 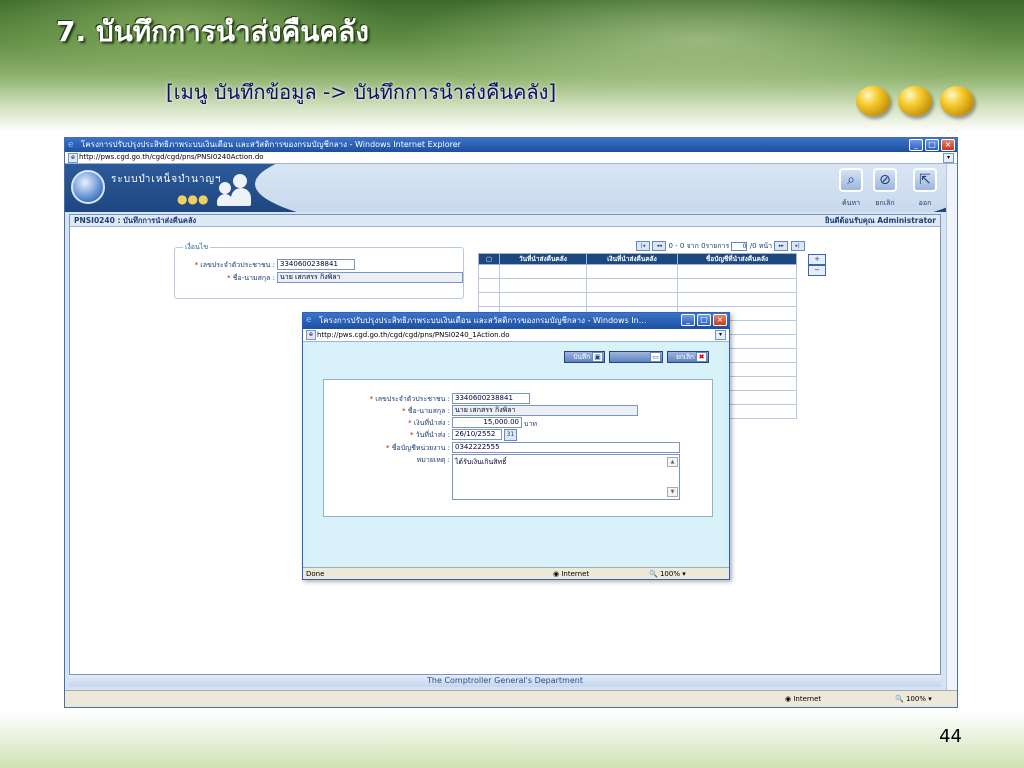 I want to click on search-button-label: ค้นหา, so click(x=850, y=203).